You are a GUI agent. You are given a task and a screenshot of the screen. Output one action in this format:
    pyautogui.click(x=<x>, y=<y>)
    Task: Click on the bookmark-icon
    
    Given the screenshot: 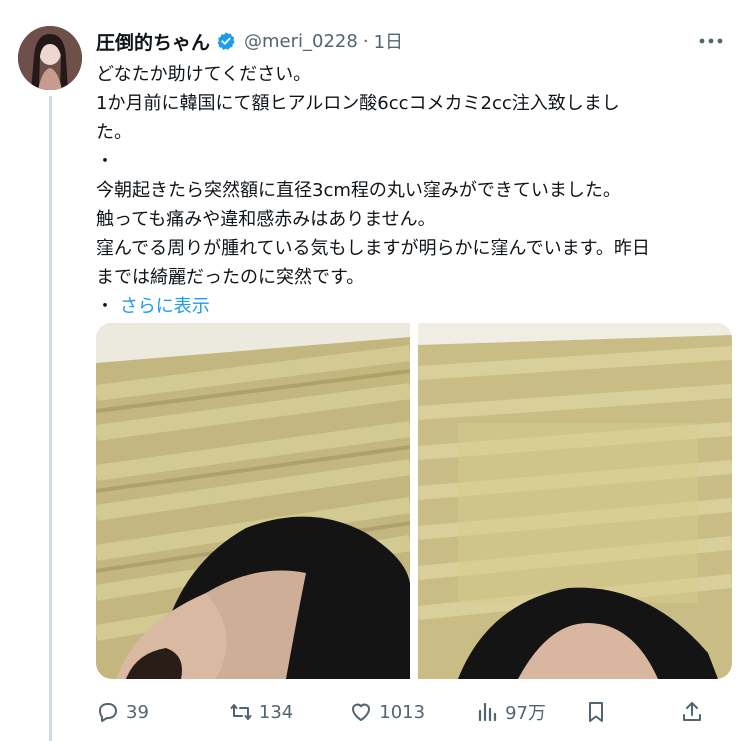 What is the action you would take?
    pyautogui.click(x=595, y=712)
    